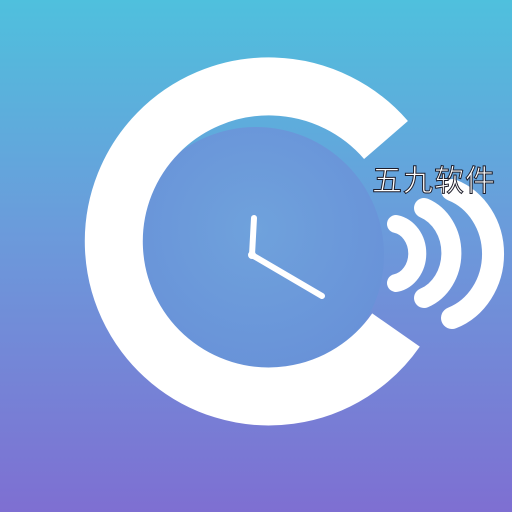 This screenshot has width=512, height=512. I want to click on sound-wave-small-icon, so click(407, 253).